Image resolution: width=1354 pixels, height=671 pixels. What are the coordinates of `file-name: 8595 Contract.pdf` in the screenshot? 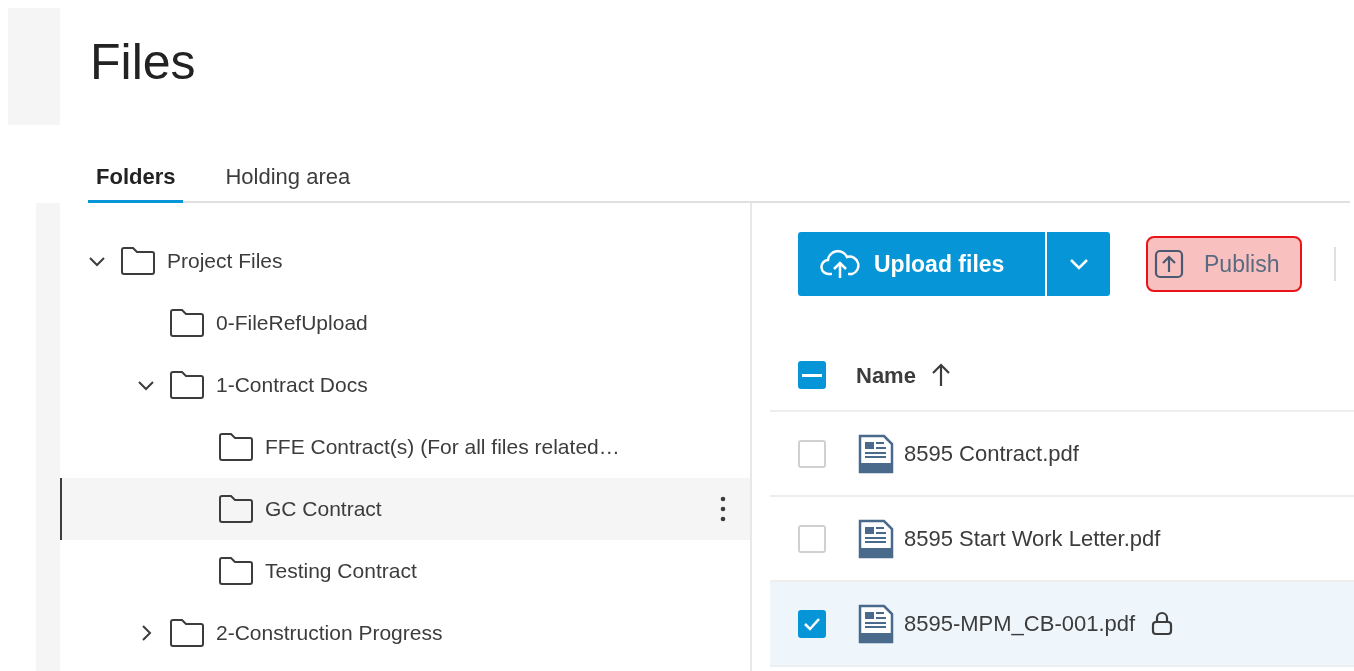 It's located at (991, 454).